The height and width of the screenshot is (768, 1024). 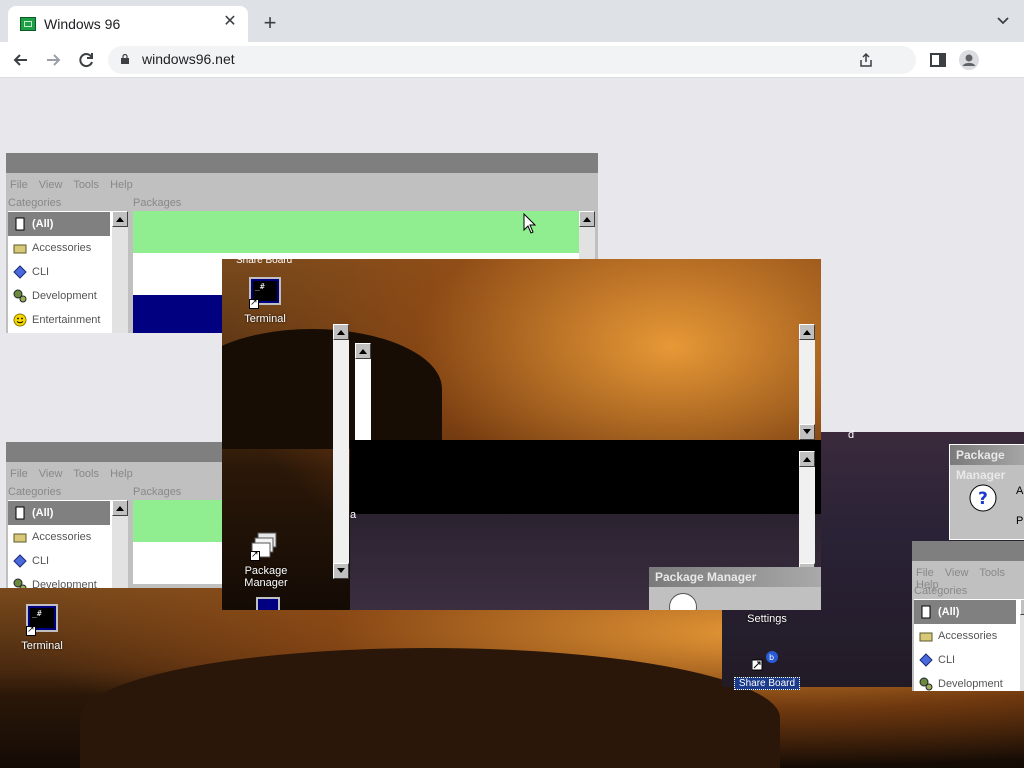 What do you see at coordinates (35, 203) in the screenshot?
I see `categories-label: Categories` at bounding box center [35, 203].